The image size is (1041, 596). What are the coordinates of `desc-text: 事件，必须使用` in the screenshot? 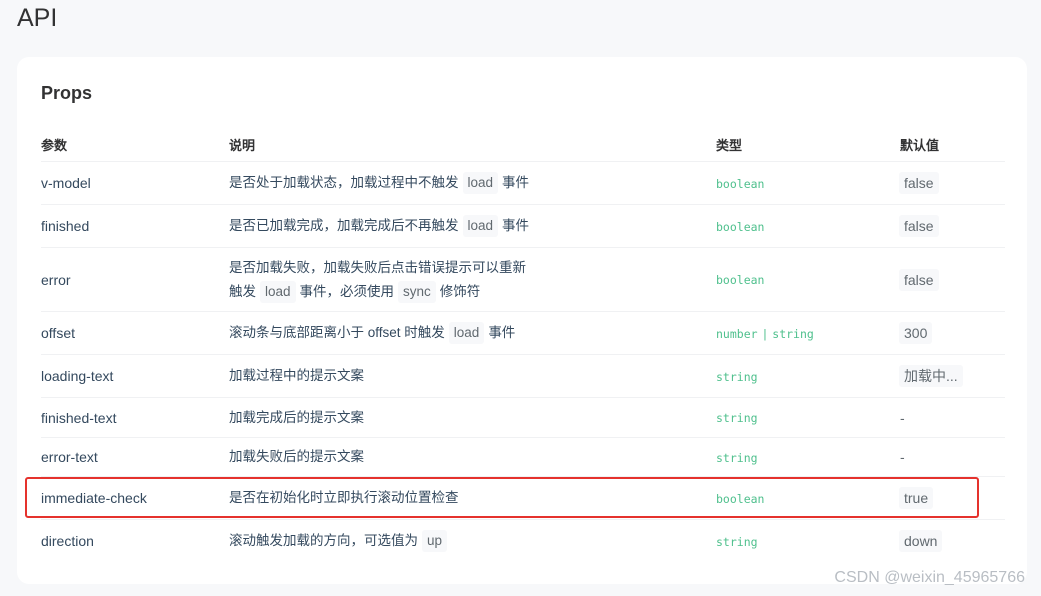 It's located at (347, 291).